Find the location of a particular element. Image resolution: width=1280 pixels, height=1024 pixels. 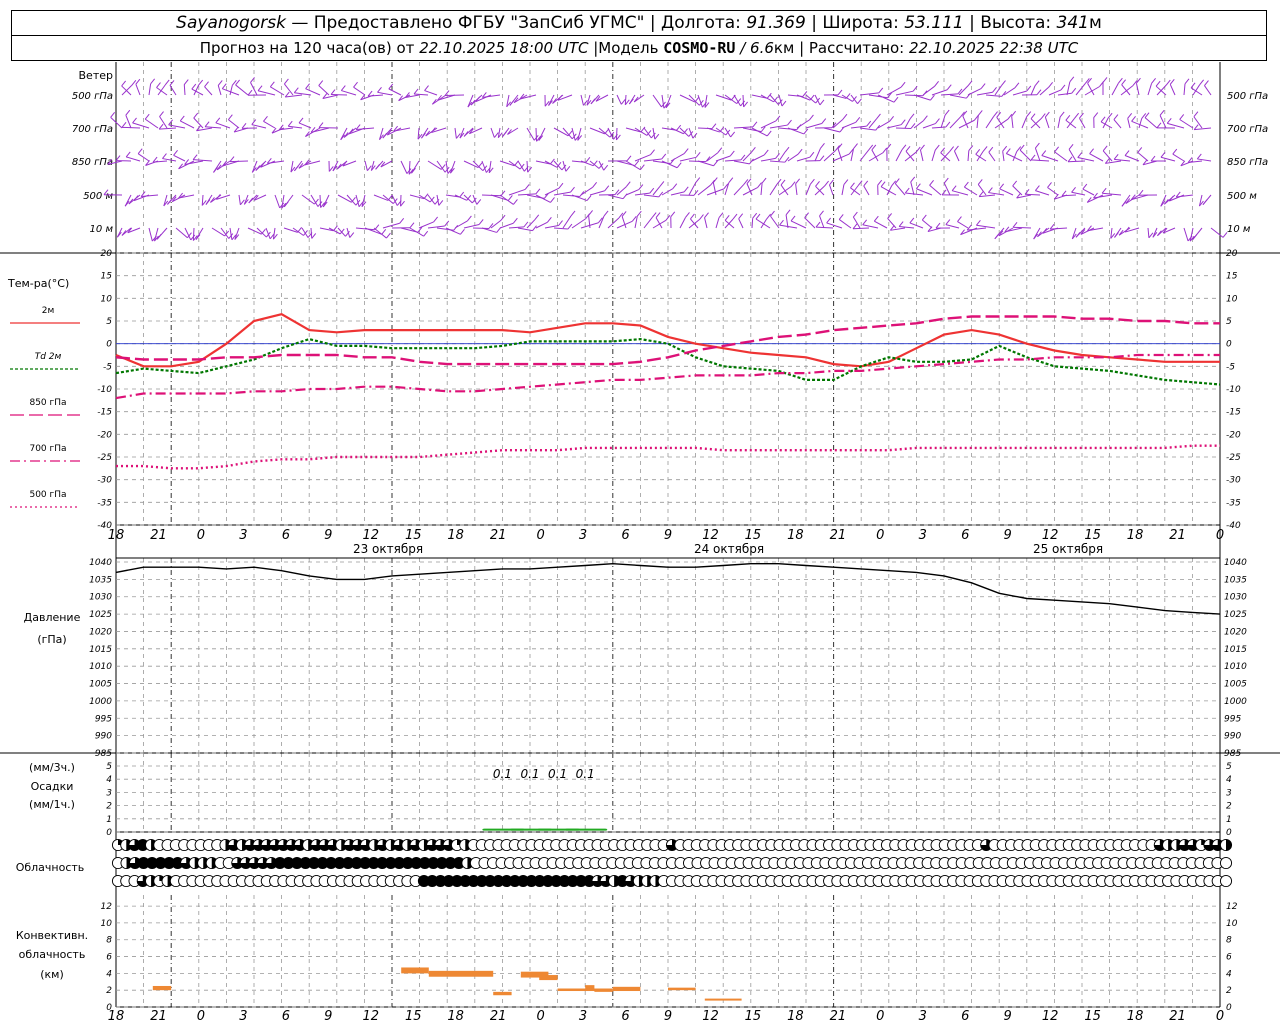

wind-level-label: 500 м is located at coordinates (98, 196).